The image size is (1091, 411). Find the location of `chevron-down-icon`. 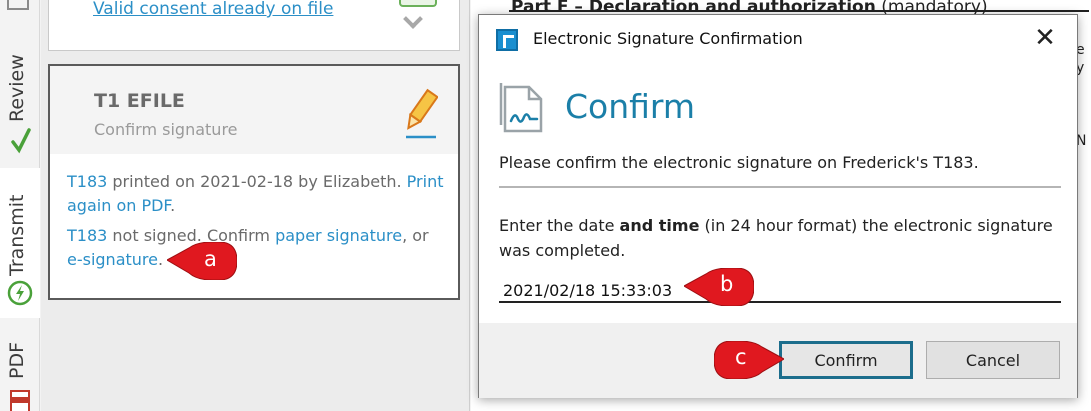

chevron-down-icon is located at coordinates (413, 19).